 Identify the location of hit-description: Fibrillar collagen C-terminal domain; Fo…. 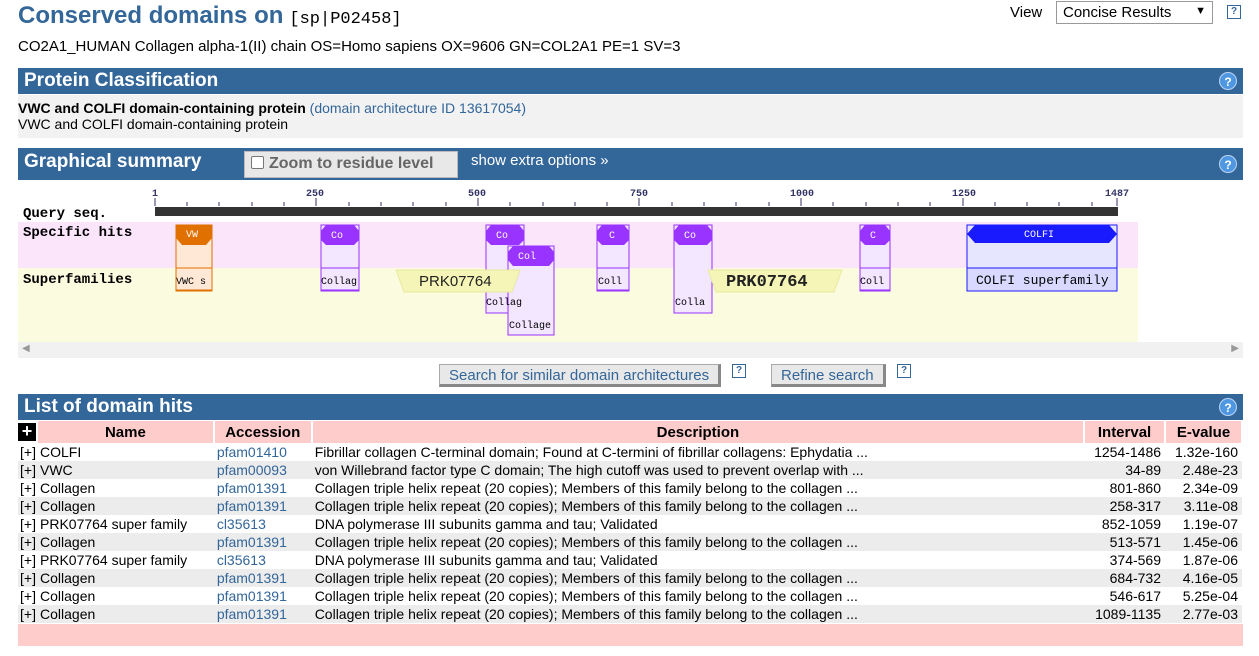
(591, 452).